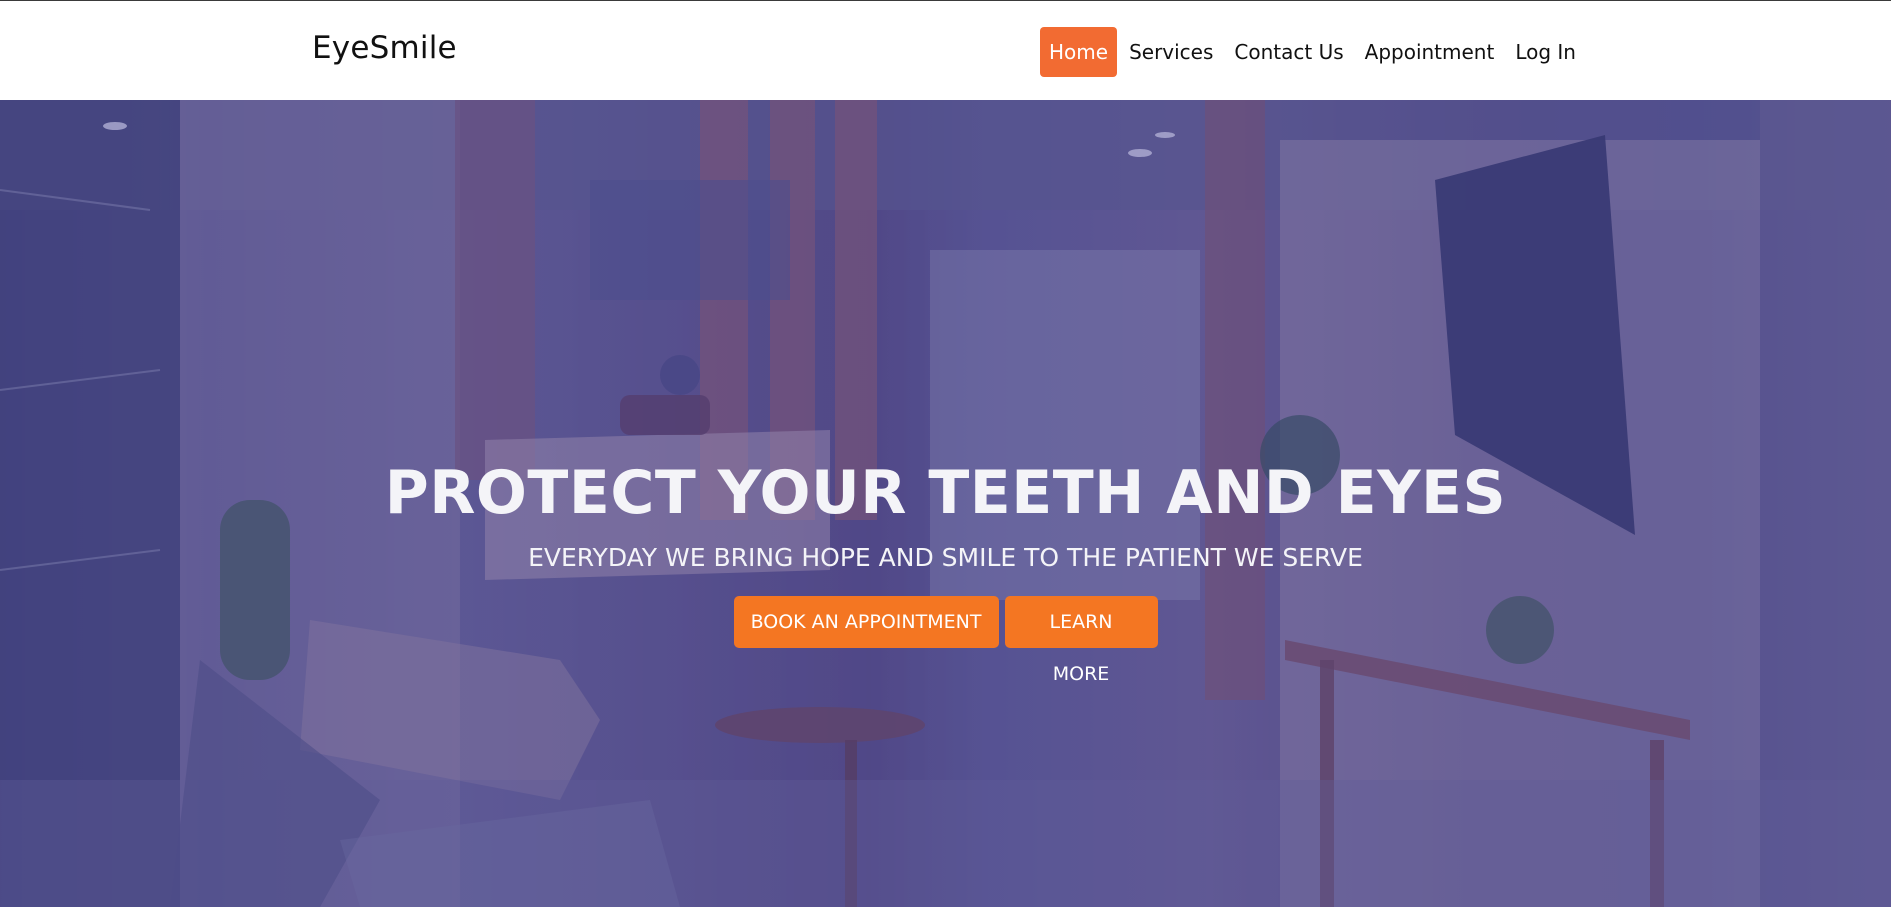 The image size is (1891, 907). Describe the element at coordinates (1171, 52) in the screenshot. I see `nav-item-services: Services` at that location.